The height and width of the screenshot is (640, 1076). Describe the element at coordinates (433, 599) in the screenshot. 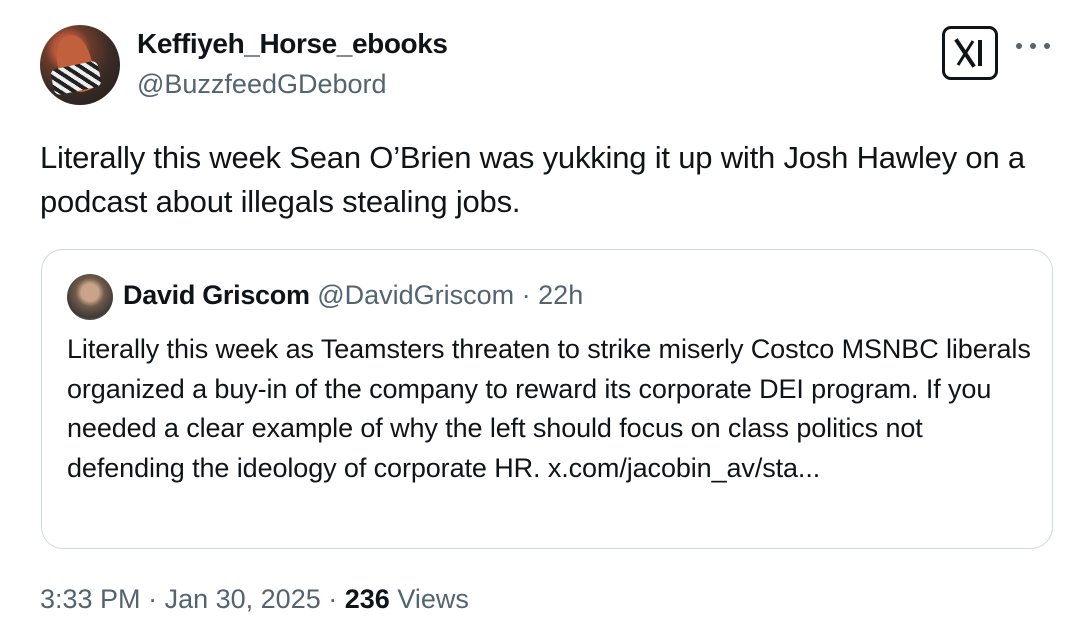

I see `views-label: Views` at that location.